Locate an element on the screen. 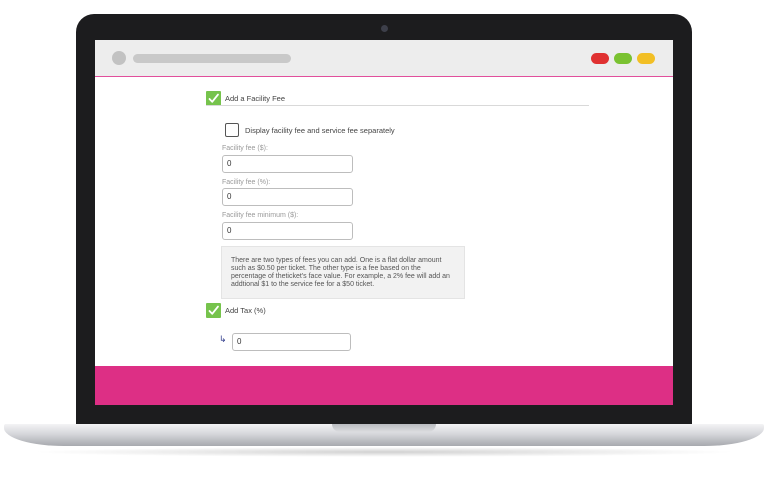  add-tax-label: Add Tax (%) is located at coordinates (245, 310).